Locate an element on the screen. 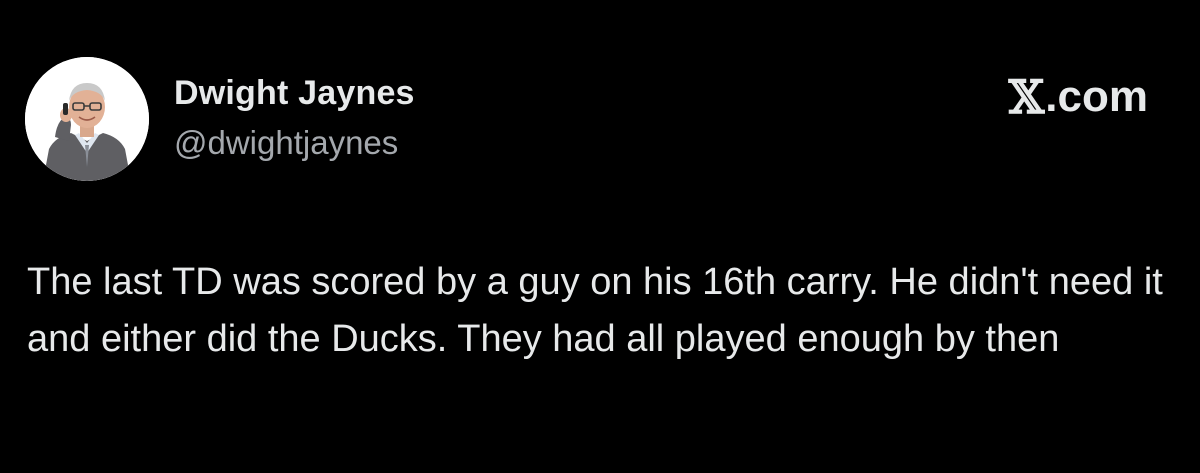 The image size is (1200, 473). author-handle: @dwightjaynes is located at coordinates (286, 143).